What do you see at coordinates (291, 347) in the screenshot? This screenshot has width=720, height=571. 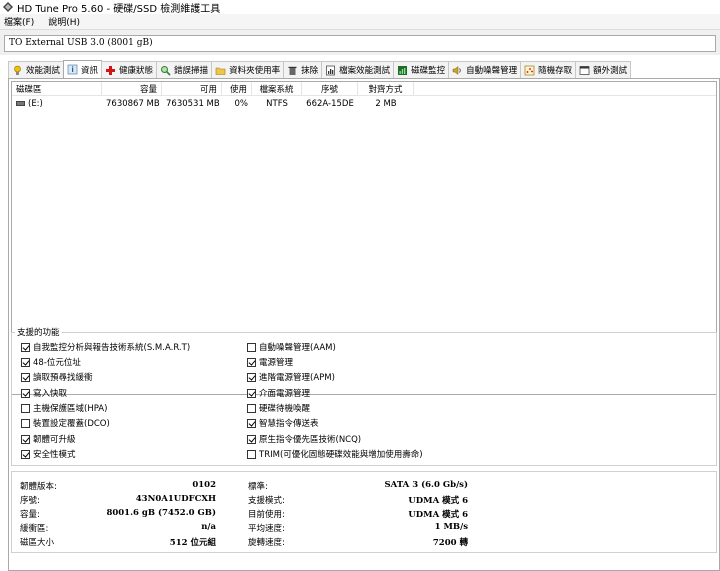 I see `feature-aam: 自動噪聲管理(AAM)` at bounding box center [291, 347].